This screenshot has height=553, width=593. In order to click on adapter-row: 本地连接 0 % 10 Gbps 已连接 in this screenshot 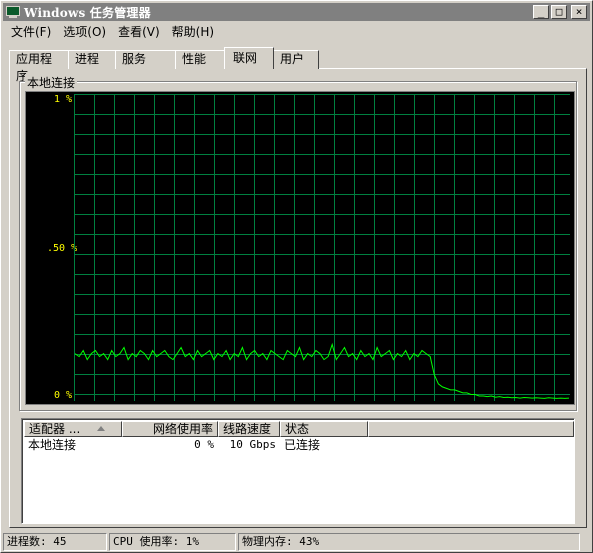, I will do `click(196, 445)`.